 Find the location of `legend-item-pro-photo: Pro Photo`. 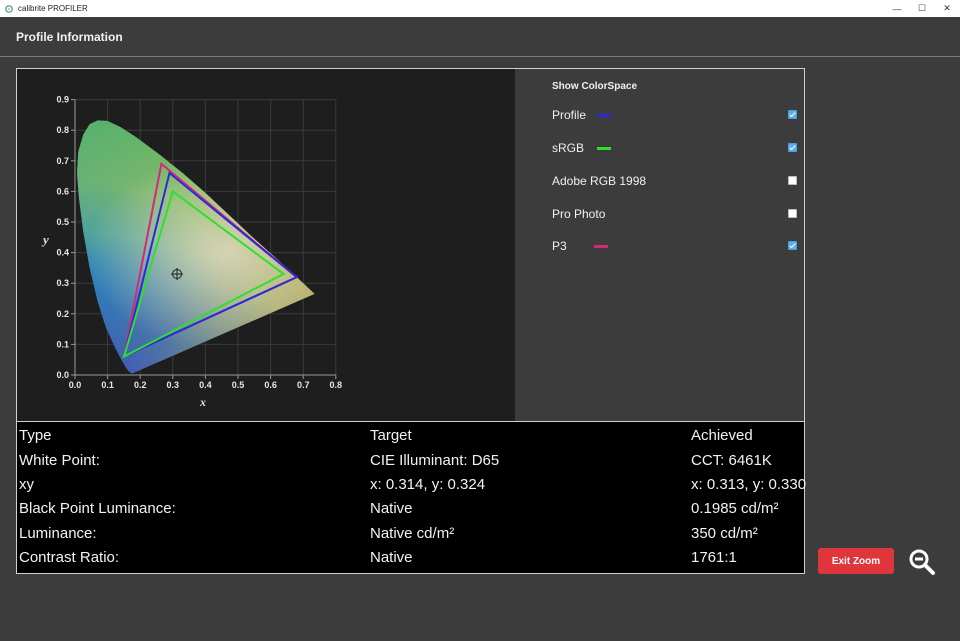

legend-item-pro-photo: Pro Photo is located at coordinates (674, 214).